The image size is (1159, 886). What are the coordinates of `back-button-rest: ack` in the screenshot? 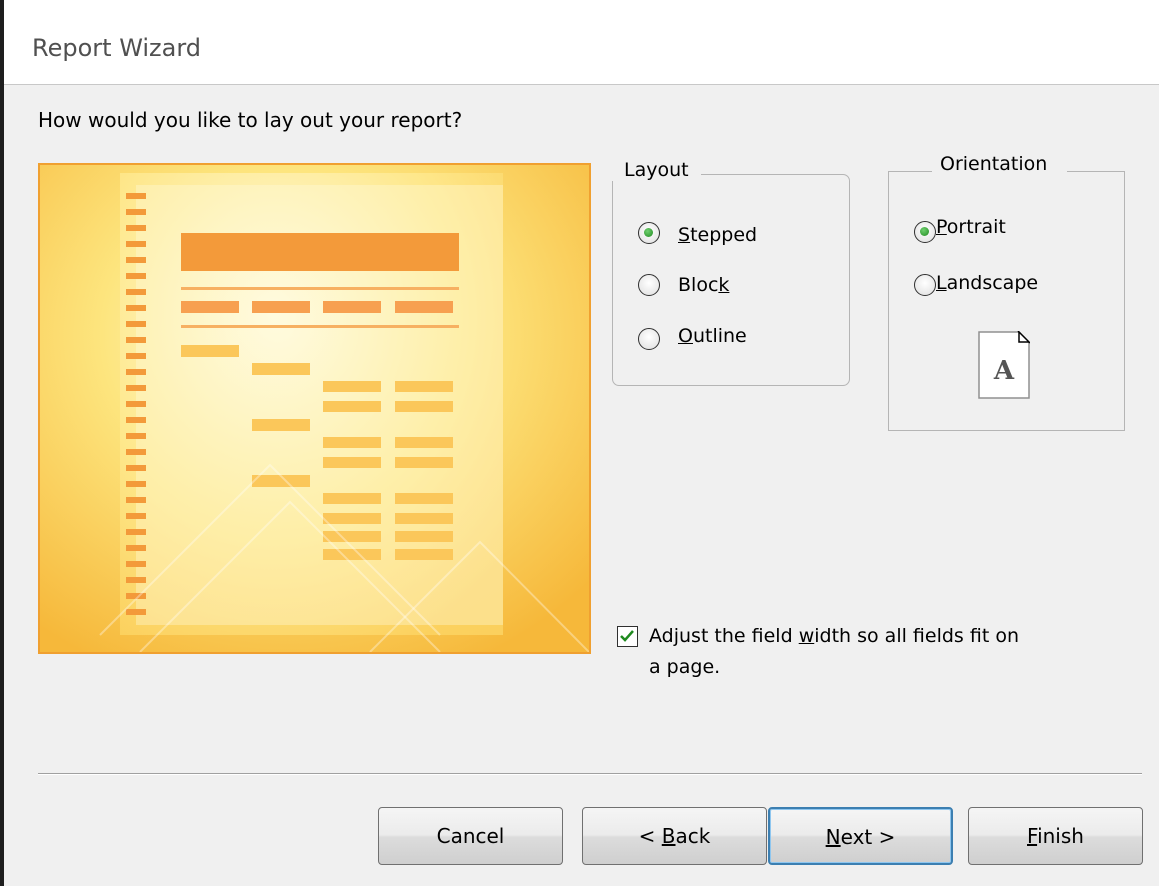 It's located at (693, 836).